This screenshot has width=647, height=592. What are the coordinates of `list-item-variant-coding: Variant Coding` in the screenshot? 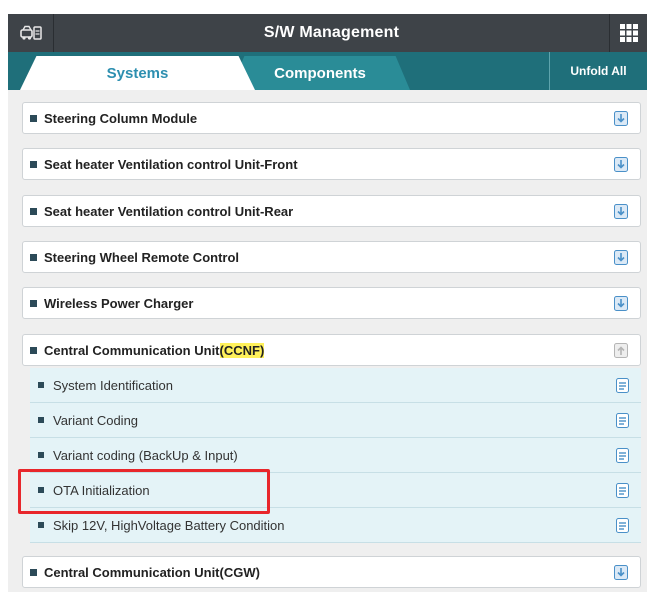 It's located at (335, 420).